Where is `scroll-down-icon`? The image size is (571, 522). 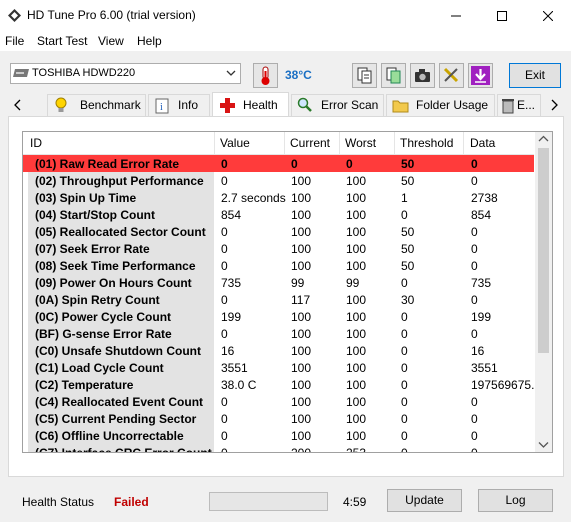 scroll-down-icon is located at coordinates (543, 445).